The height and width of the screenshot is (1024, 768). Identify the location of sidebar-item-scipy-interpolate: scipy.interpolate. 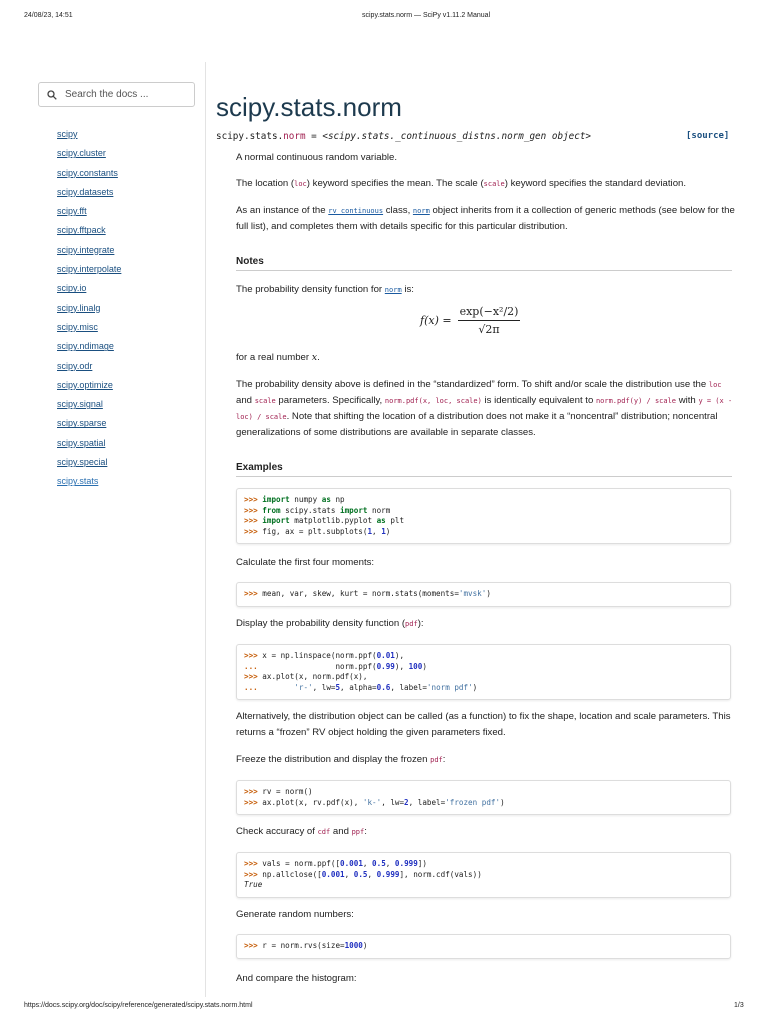
(89, 272).